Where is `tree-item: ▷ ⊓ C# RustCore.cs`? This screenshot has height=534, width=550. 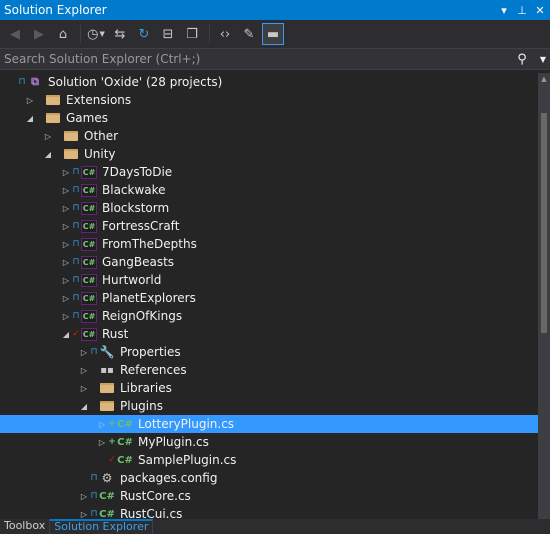 tree-item: ▷ ⊓ C# RustCore.cs is located at coordinates (269, 496).